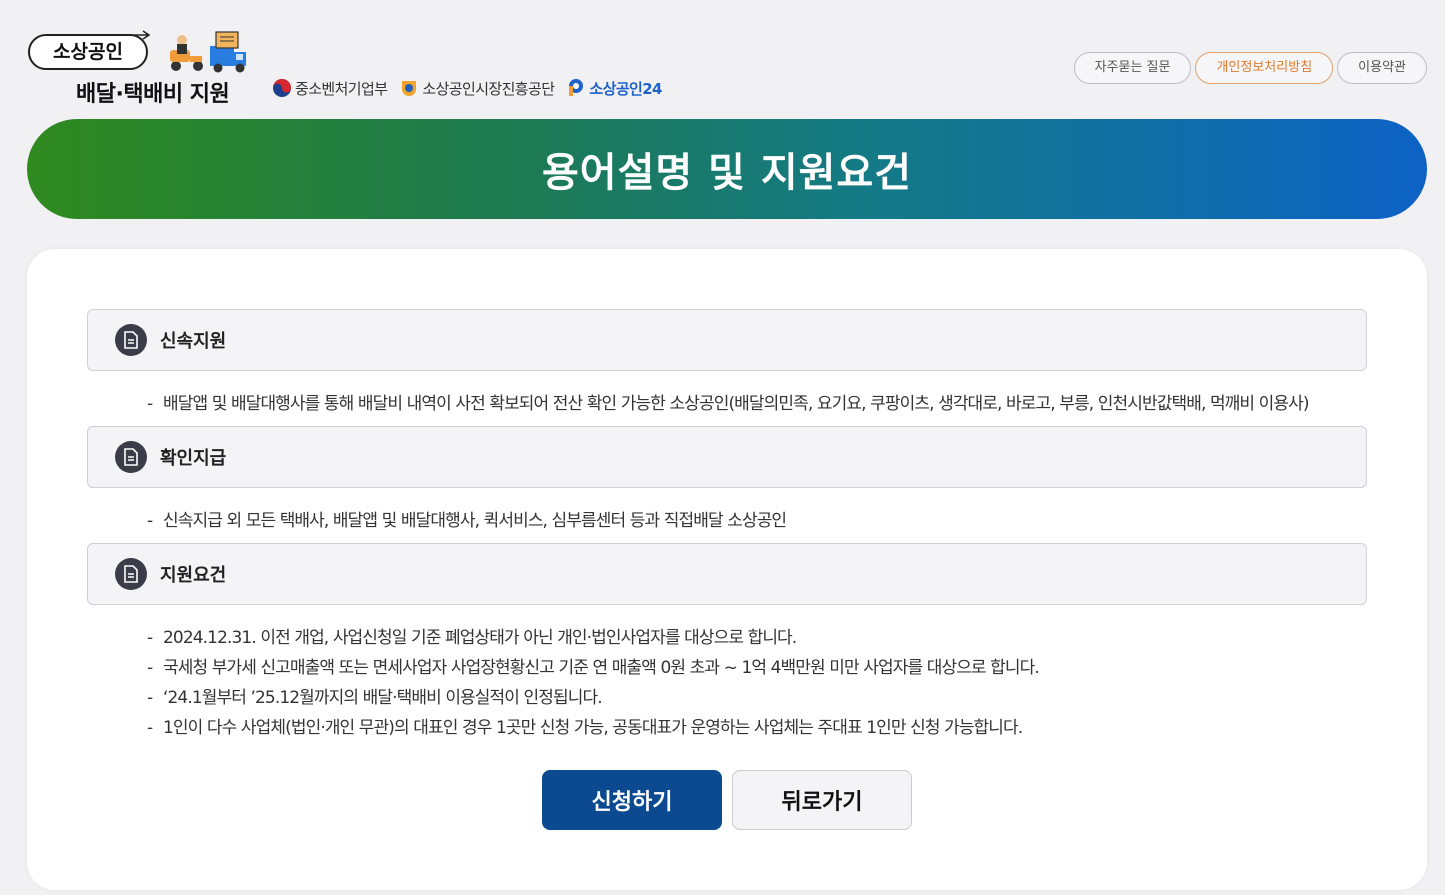 The width and height of the screenshot is (1445, 895). What do you see at coordinates (375, 698) in the screenshot?
I see `list-item: - ‘24.1월부터 ’25.12월까지의 배달·택배비 이용실적이 인정됩니다.` at bounding box center [375, 698].